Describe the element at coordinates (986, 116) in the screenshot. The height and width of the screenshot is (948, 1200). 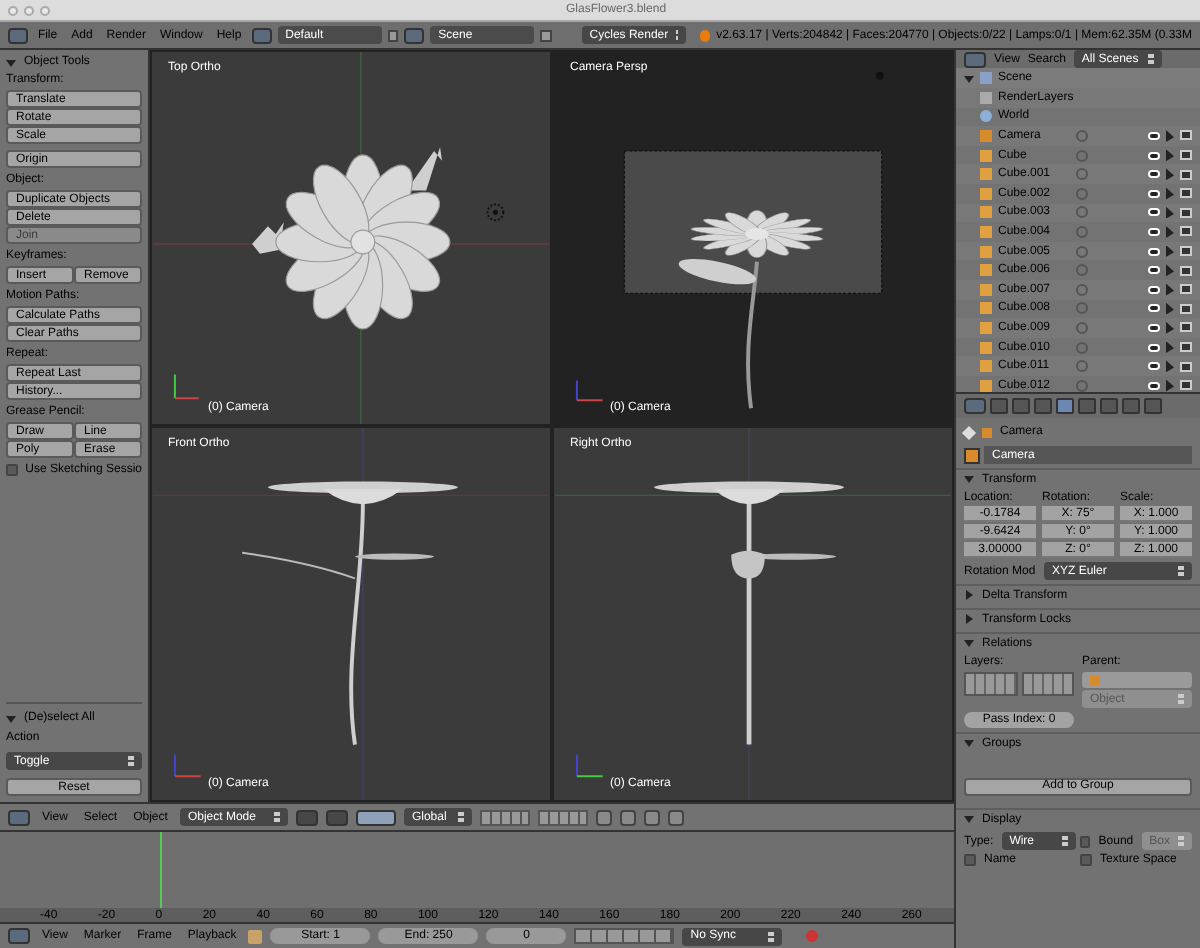
I see `world-icon` at that location.